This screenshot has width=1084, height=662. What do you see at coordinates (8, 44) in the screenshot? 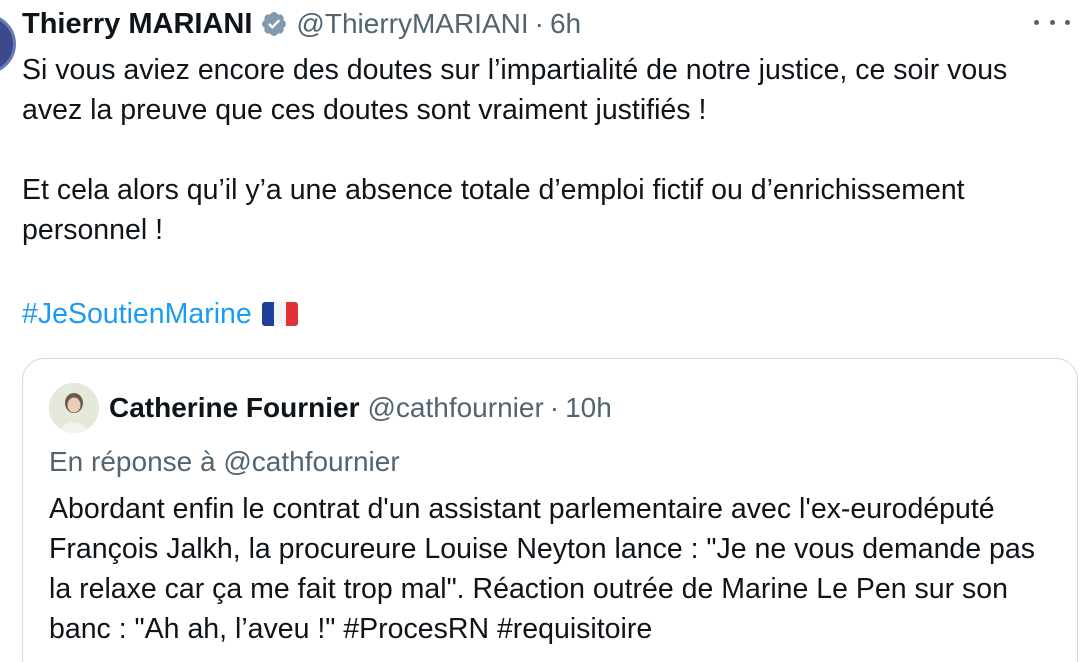
I see `author-avatar` at bounding box center [8, 44].